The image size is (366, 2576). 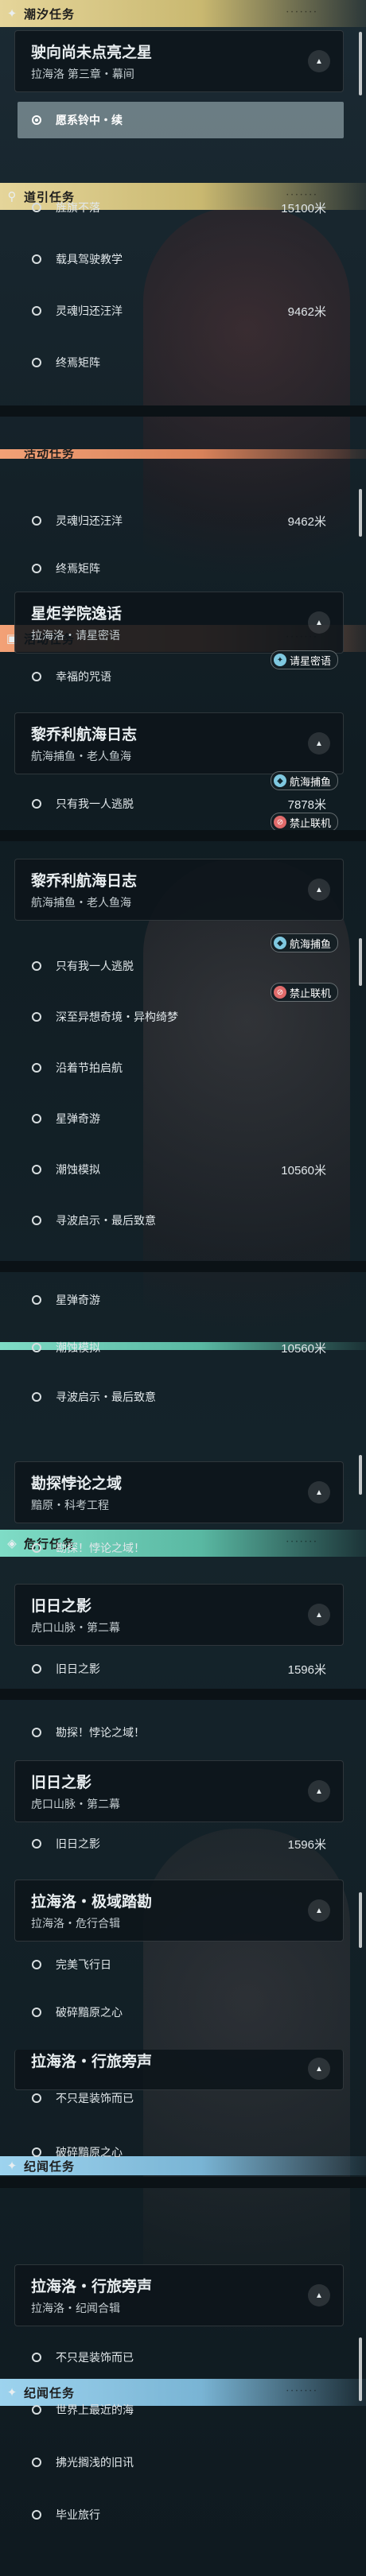 What do you see at coordinates (179, 623) in the screenshot?
I see `quest-card: 星炬学院逸话 拉海洛・请星密语 ▲` at bounding box center [179, 623].